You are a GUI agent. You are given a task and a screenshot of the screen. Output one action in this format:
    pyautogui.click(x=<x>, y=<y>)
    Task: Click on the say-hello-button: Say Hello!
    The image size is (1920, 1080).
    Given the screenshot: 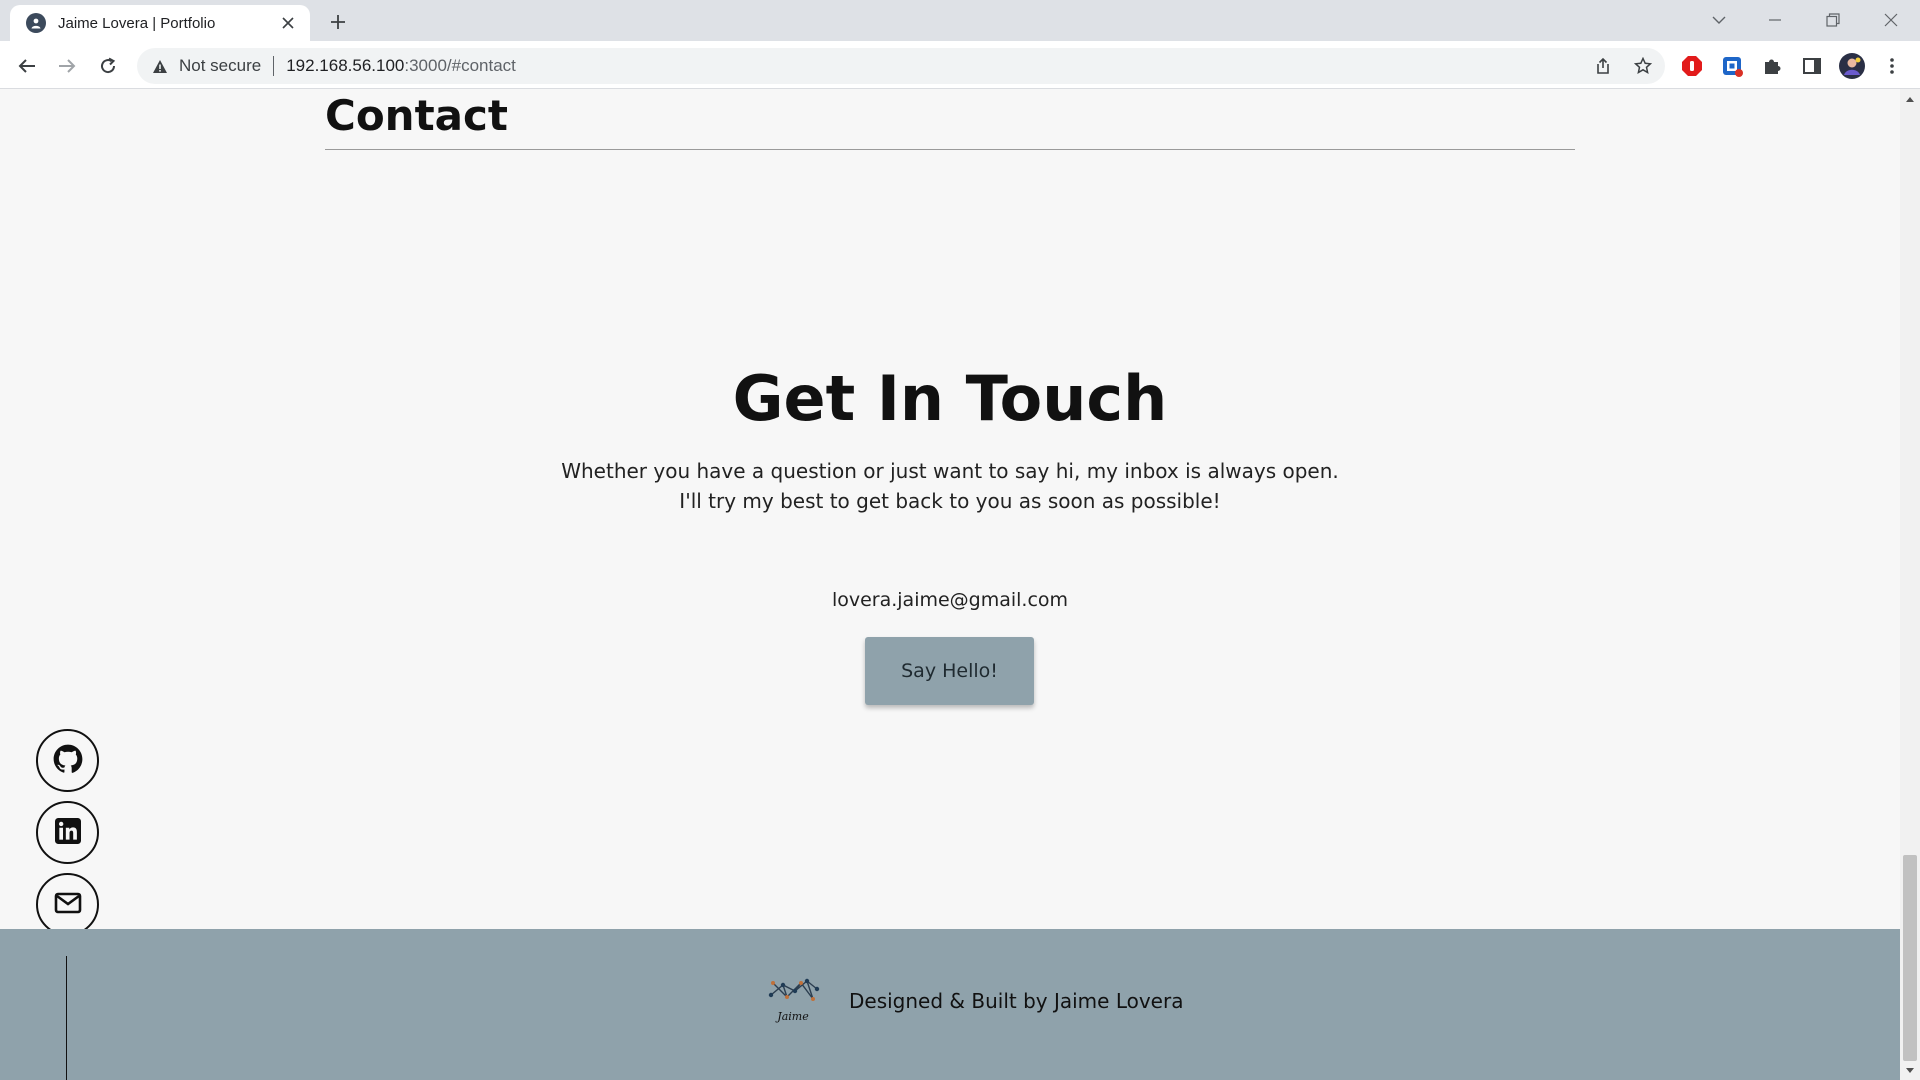 What is the action you would take?
    pyautogui.click(x=949, y=671)
    